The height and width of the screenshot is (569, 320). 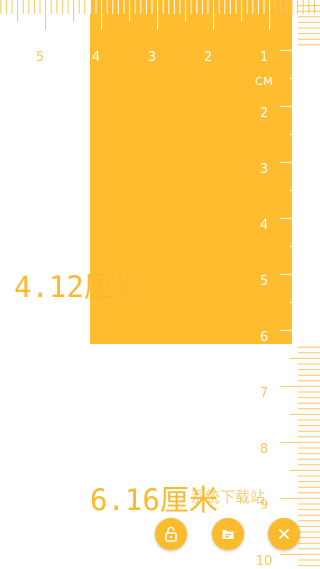 I want to click on ruler-number: 10, so click(x=264, y=561).